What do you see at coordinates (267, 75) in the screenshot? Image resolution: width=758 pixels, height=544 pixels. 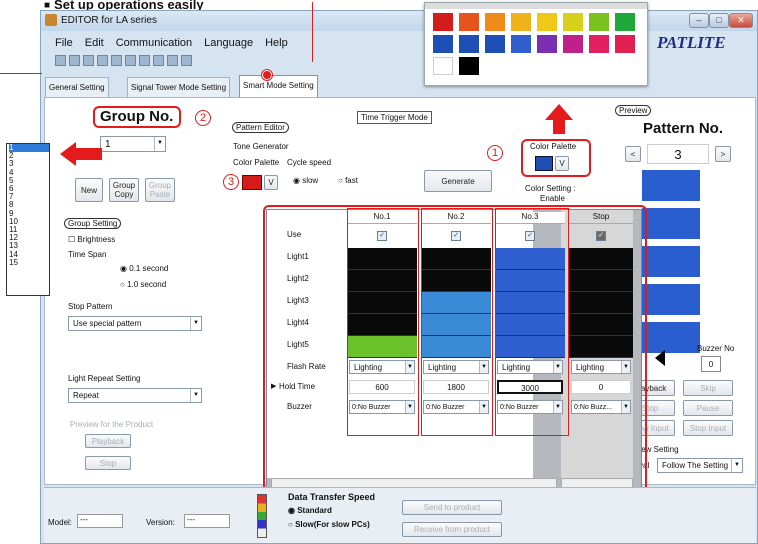 I see `tab-marker-dot` at bounding box center [267, 75].